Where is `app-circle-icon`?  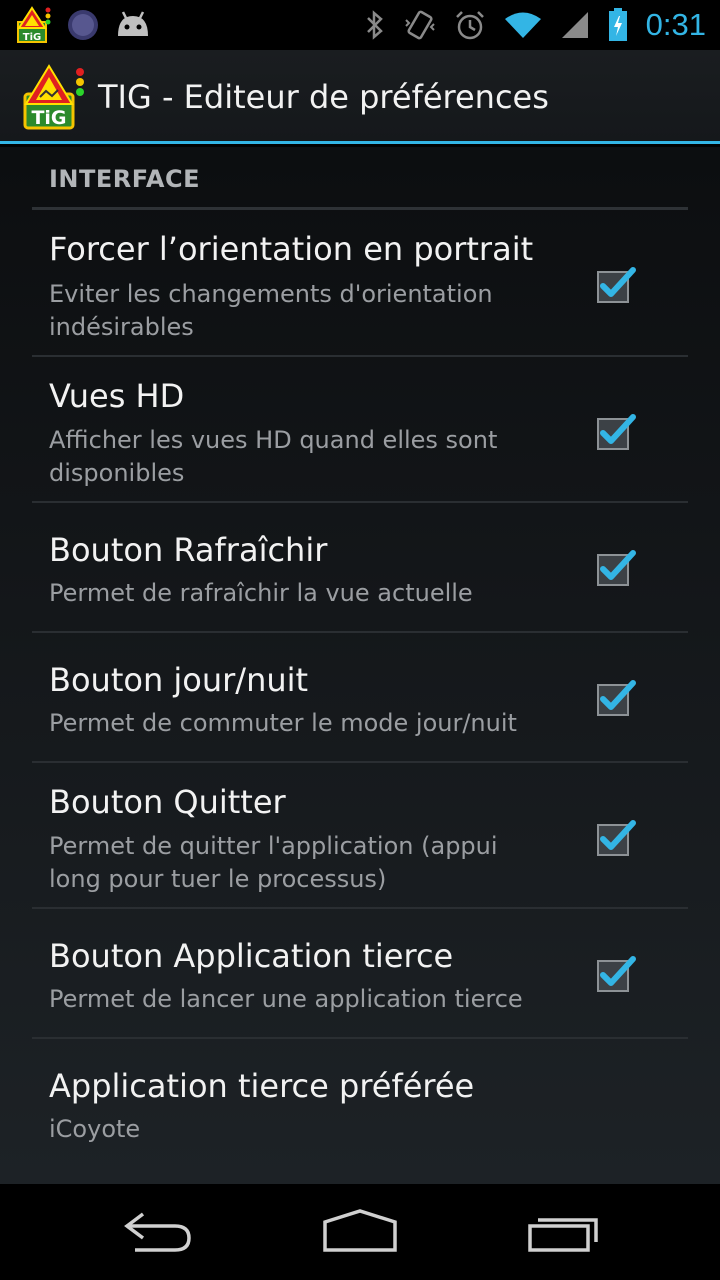 app-circle-icon is located at coordinates (83, 25).